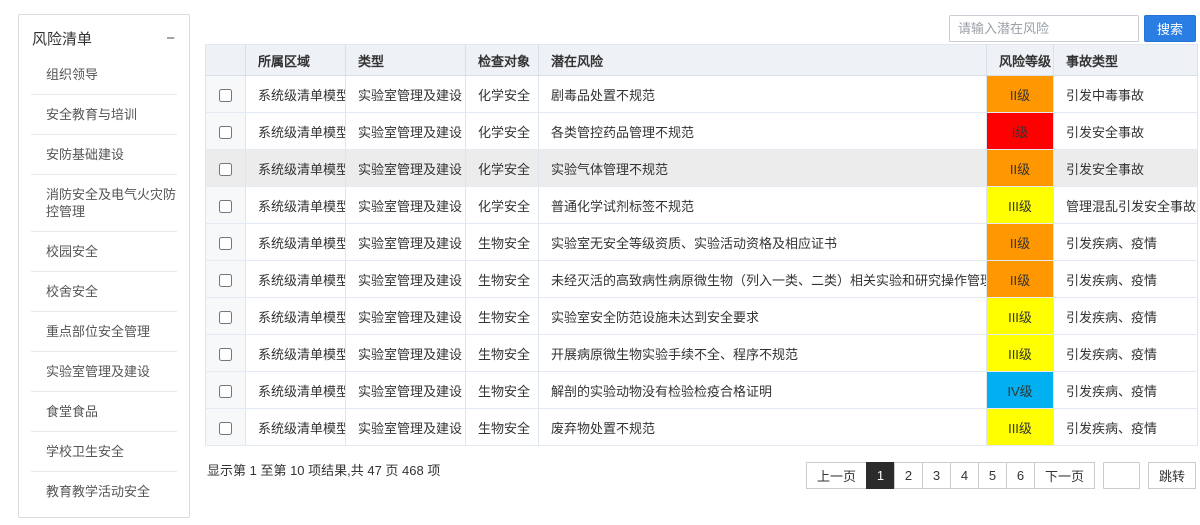 The image size is (1200, 525). I want to click on table-row: 系统级清单模型 实验室管理及建设 化学安全 实验气体管理不规范 II级 引发安全事故, so click(701, 168).